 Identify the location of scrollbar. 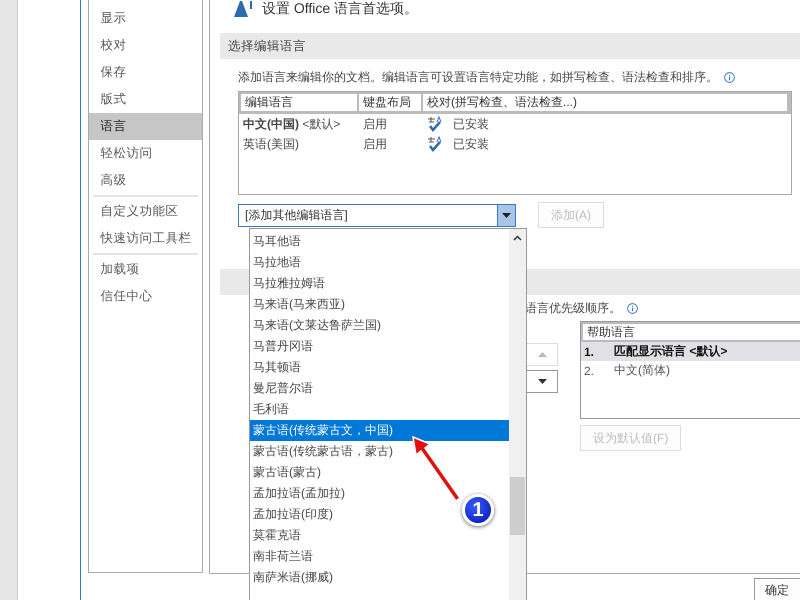
(517, 414).